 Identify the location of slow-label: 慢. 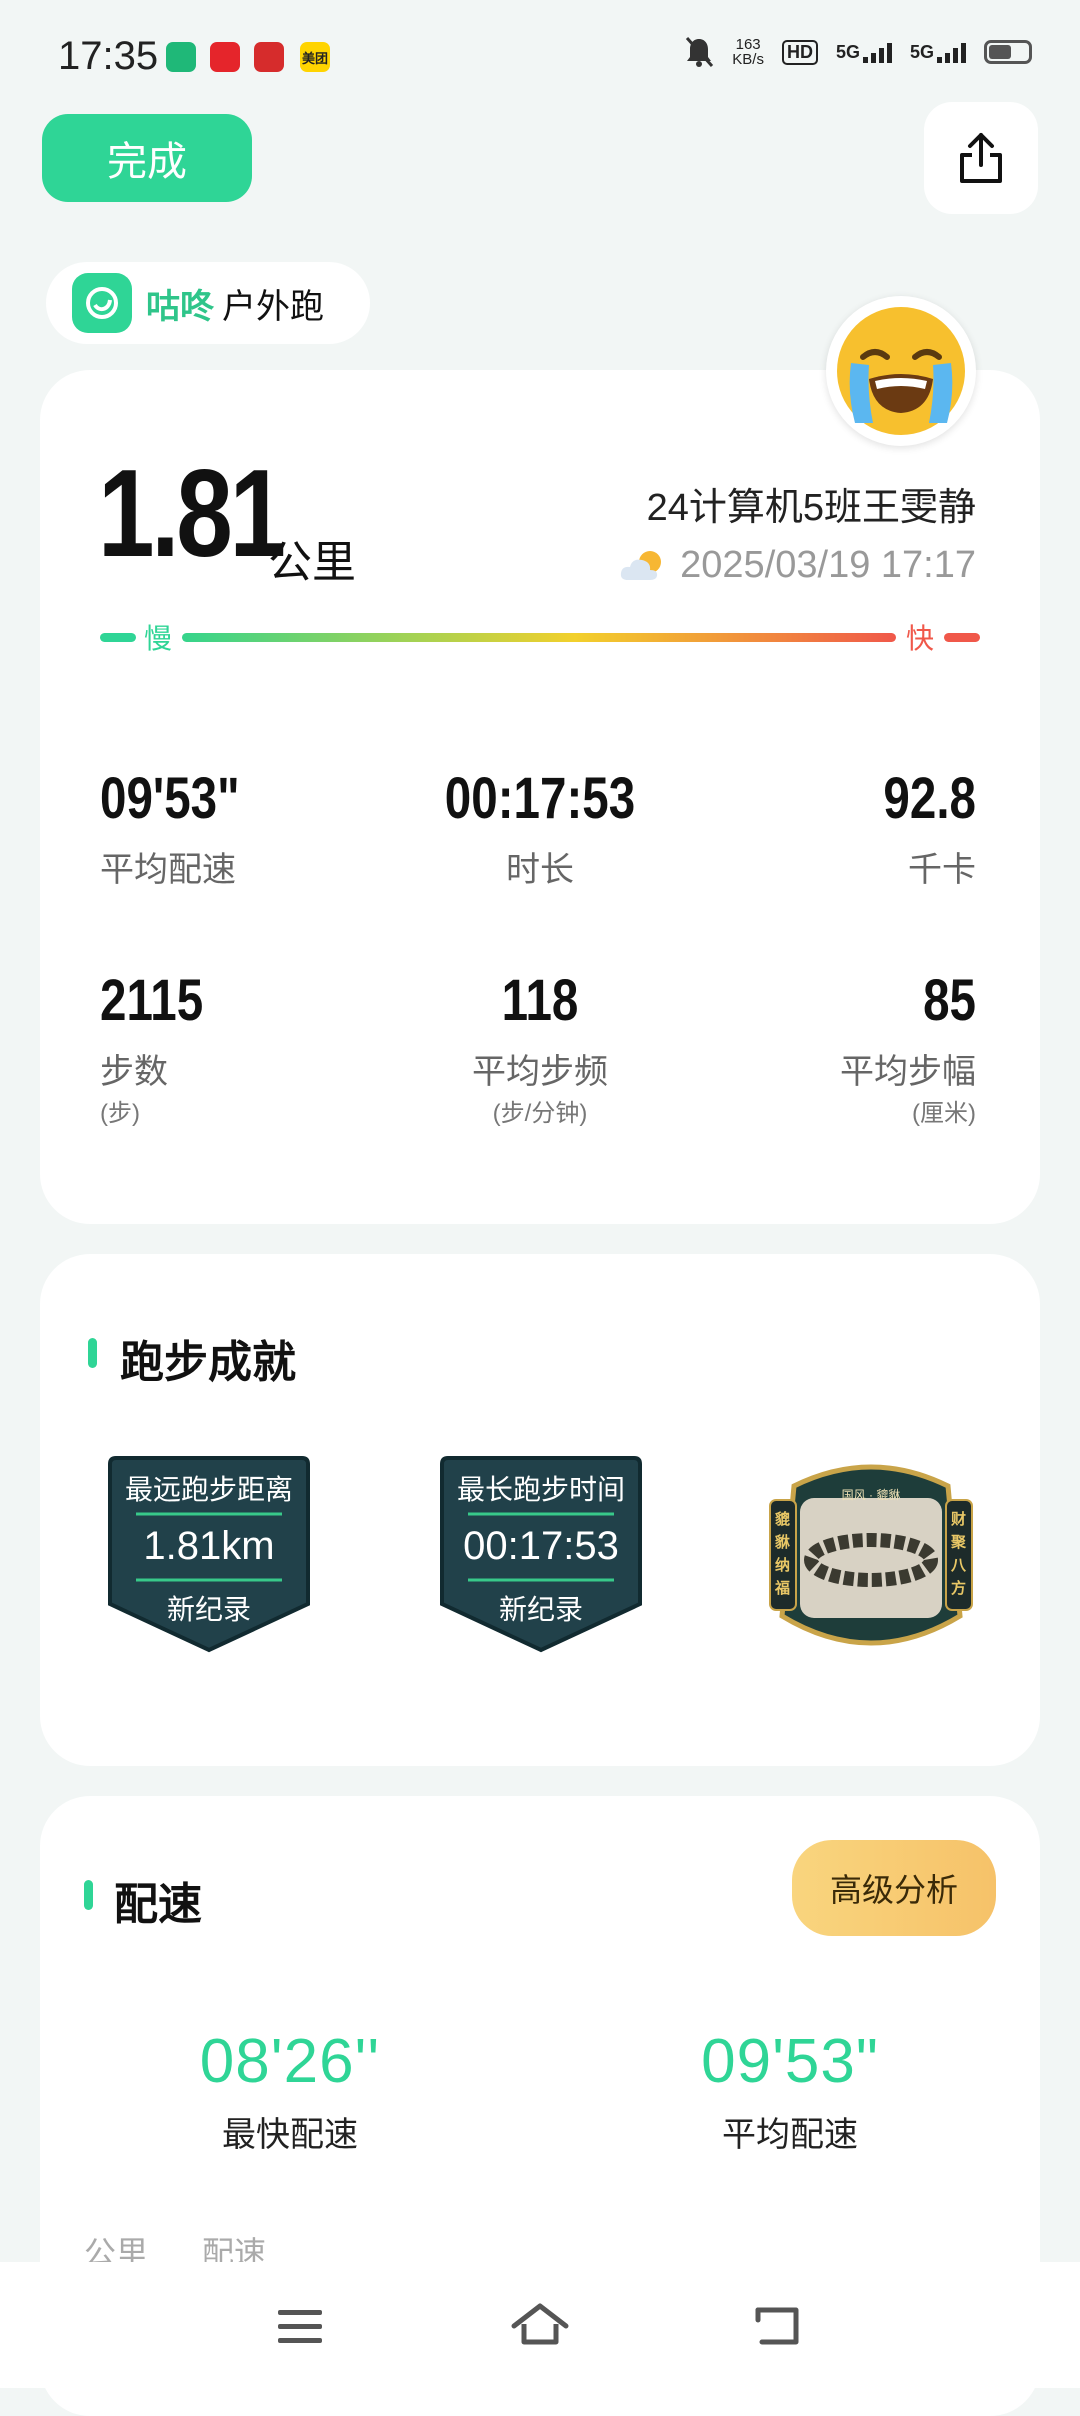
(158, 638).